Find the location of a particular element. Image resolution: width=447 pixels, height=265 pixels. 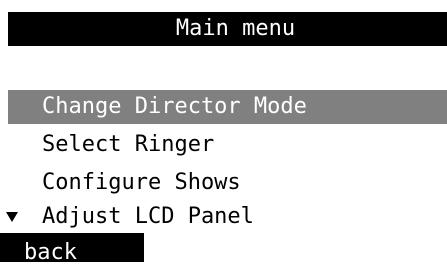

title-bar: Main menu is located at coordinates (227, 29).